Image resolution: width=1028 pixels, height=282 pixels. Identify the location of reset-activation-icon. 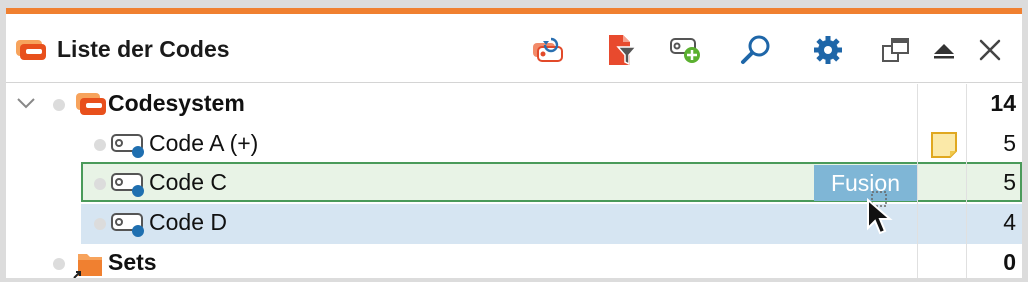
(548, 49).